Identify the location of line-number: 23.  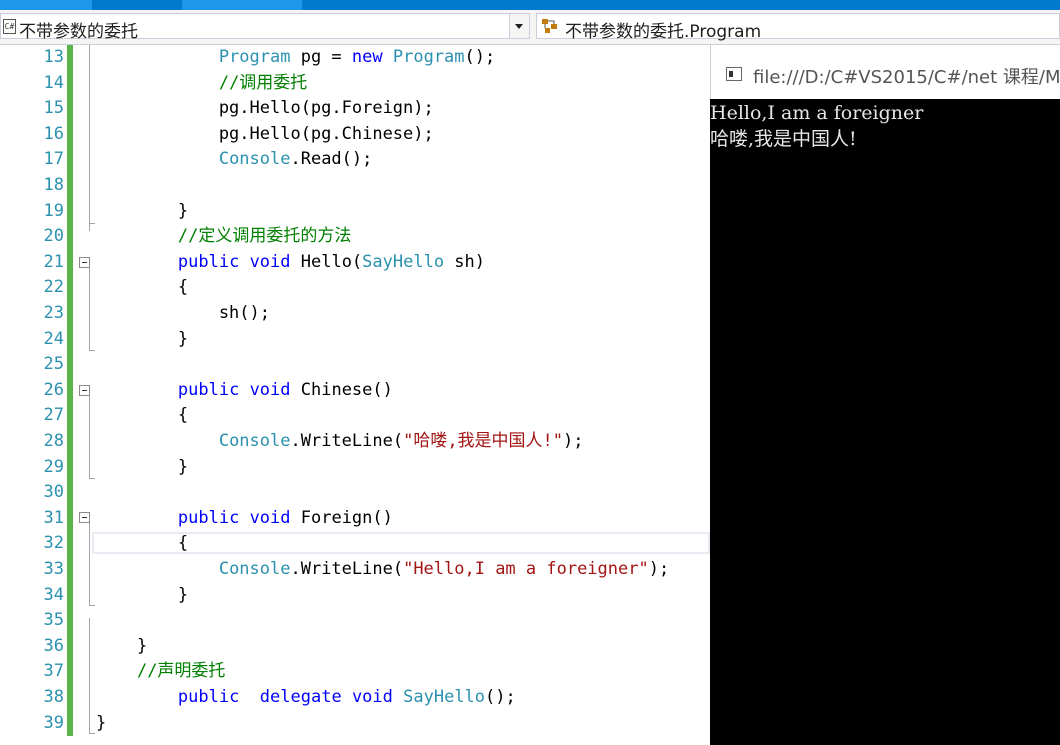
(53, 313).